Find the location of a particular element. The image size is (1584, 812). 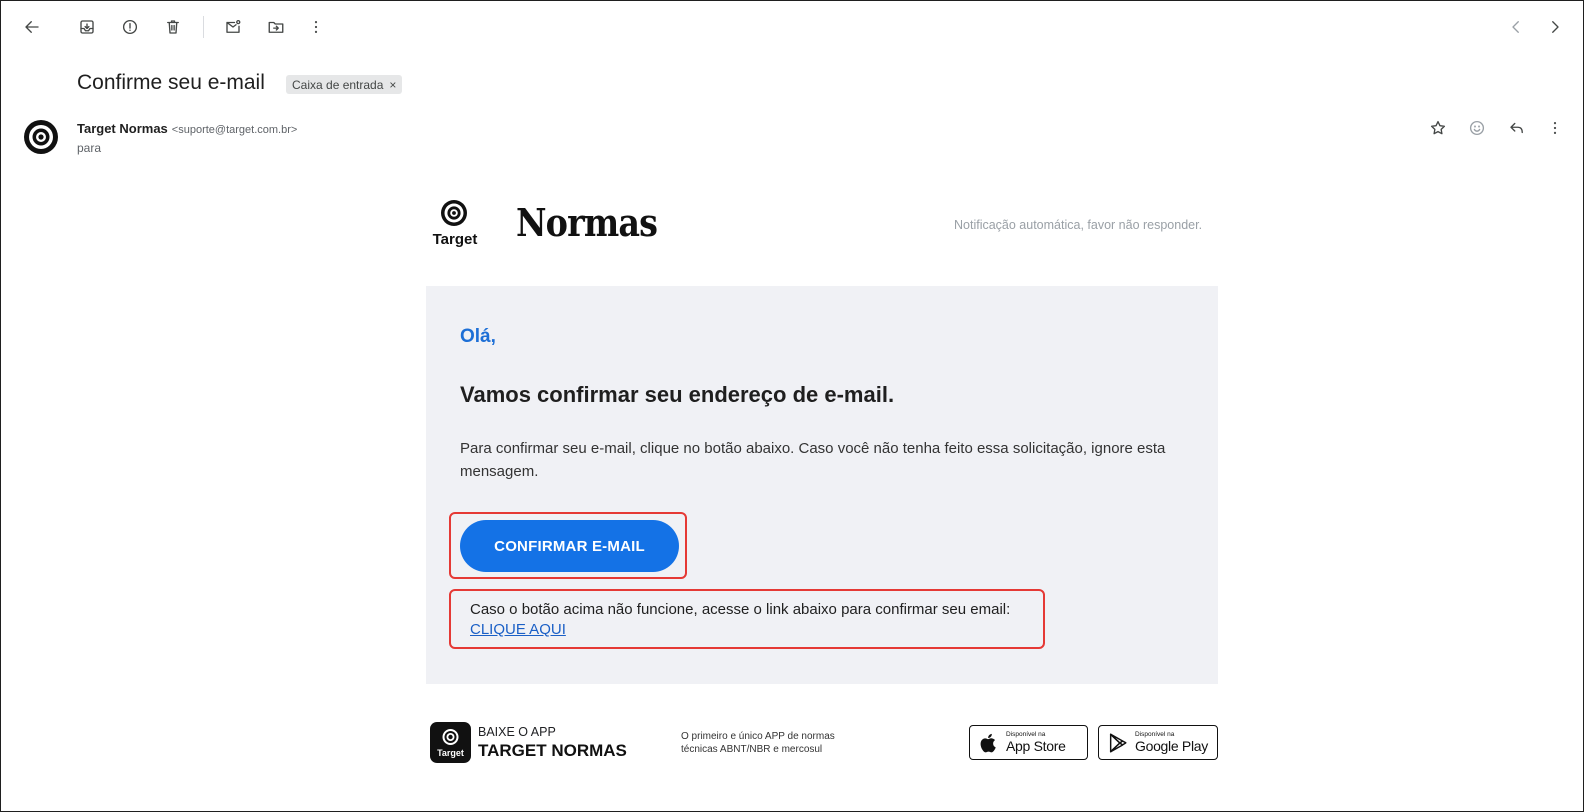

more-options-icon is located at coordinates (316, 27).